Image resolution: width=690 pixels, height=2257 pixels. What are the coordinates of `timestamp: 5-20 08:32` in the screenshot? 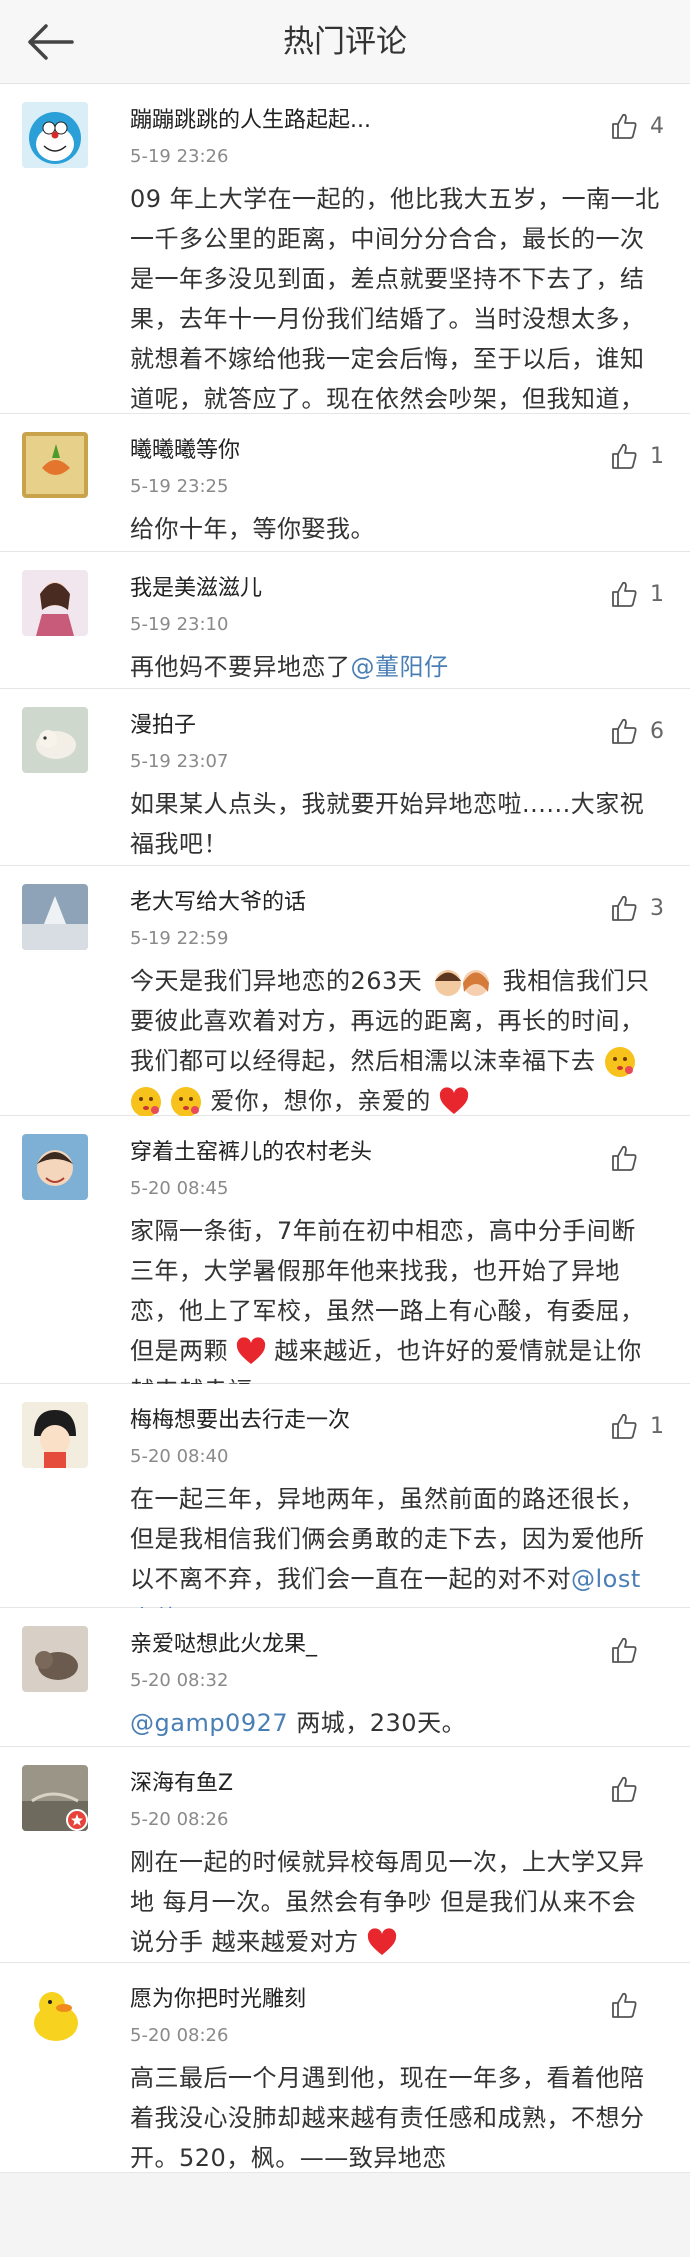 It's located at (179, 1680).